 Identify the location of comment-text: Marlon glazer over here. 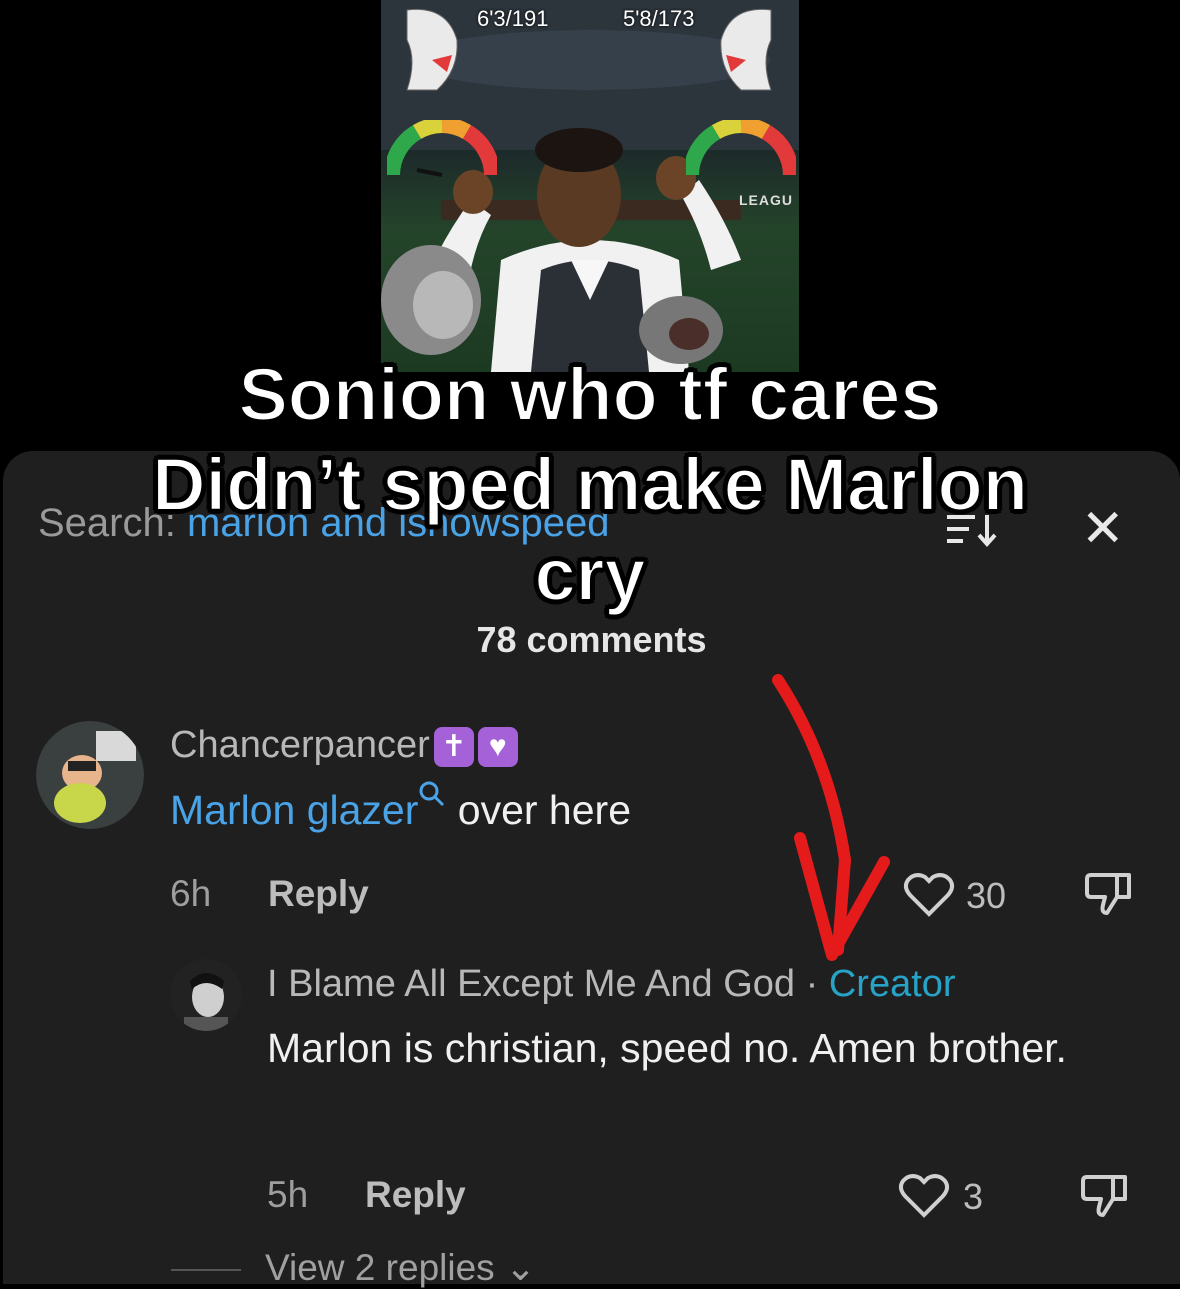
(400, 810).